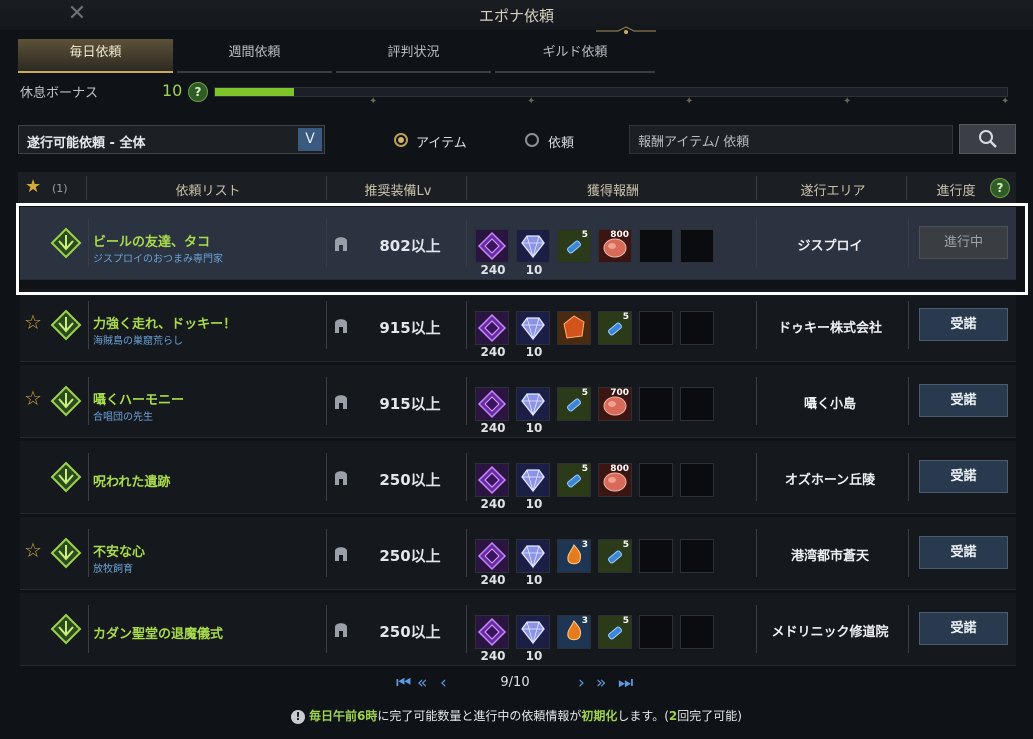  What do you see at coordinates (611, 92) in the screenshot?
I see `rest-bonus-bar` at bounding box center [611, 92].